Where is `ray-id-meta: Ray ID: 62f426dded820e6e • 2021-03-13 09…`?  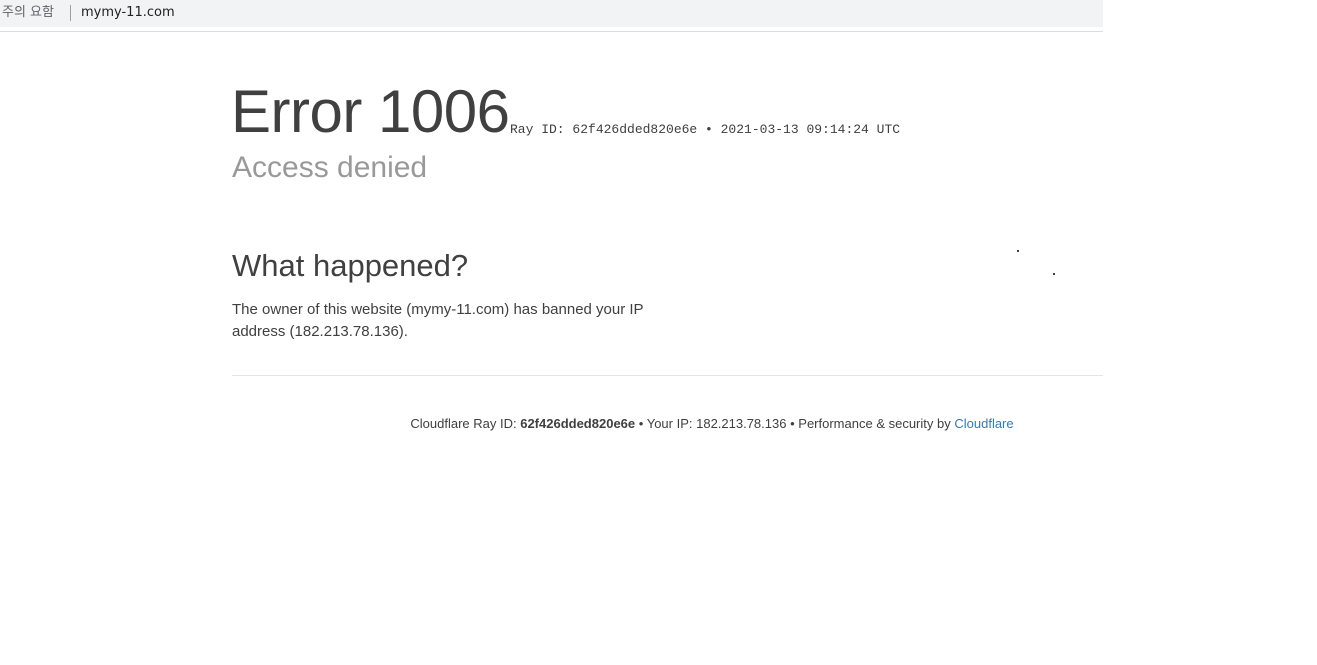
ray-id-meta: Ray ID: 62f426dded820e6e • 2021-03-13 09… is located at coordinates (705, 129).